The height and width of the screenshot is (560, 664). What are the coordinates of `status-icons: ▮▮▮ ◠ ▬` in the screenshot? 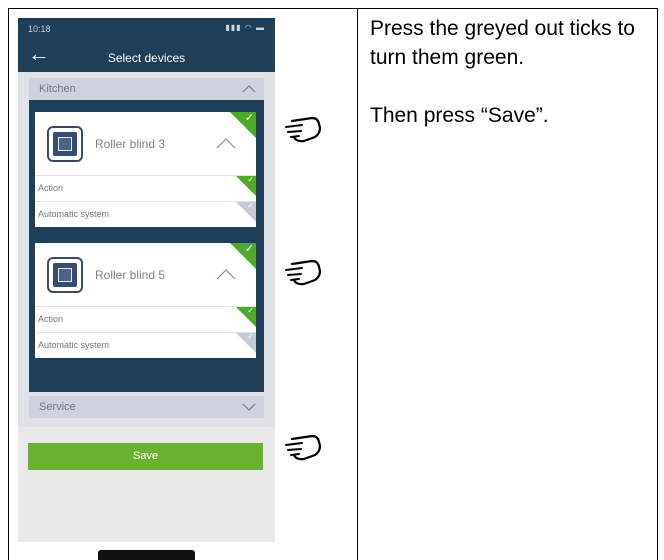 It's located at (245, 27).